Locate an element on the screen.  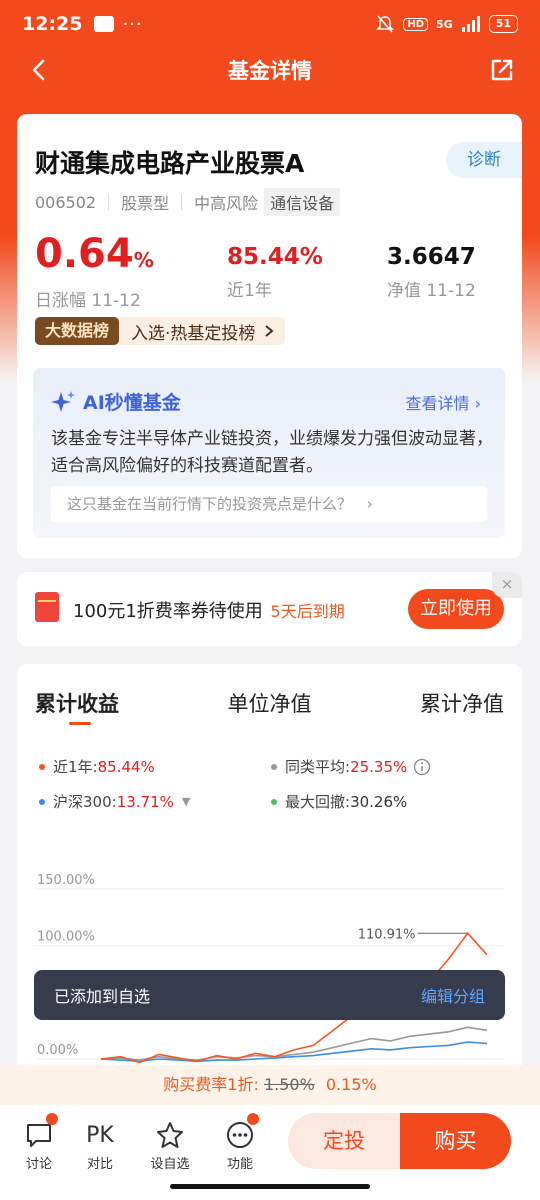
legend-value: 85.44% is located at coordinates (126, 766).